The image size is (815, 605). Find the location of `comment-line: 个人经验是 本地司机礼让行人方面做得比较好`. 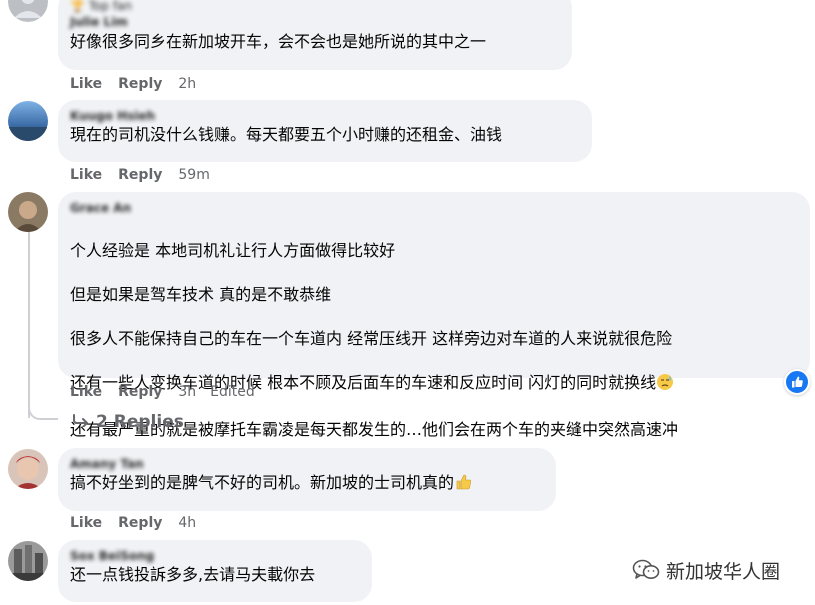

comment-line: 个人经验是 本地司机礼让行人方面做得比较好 is located at coordinates (233, 250).